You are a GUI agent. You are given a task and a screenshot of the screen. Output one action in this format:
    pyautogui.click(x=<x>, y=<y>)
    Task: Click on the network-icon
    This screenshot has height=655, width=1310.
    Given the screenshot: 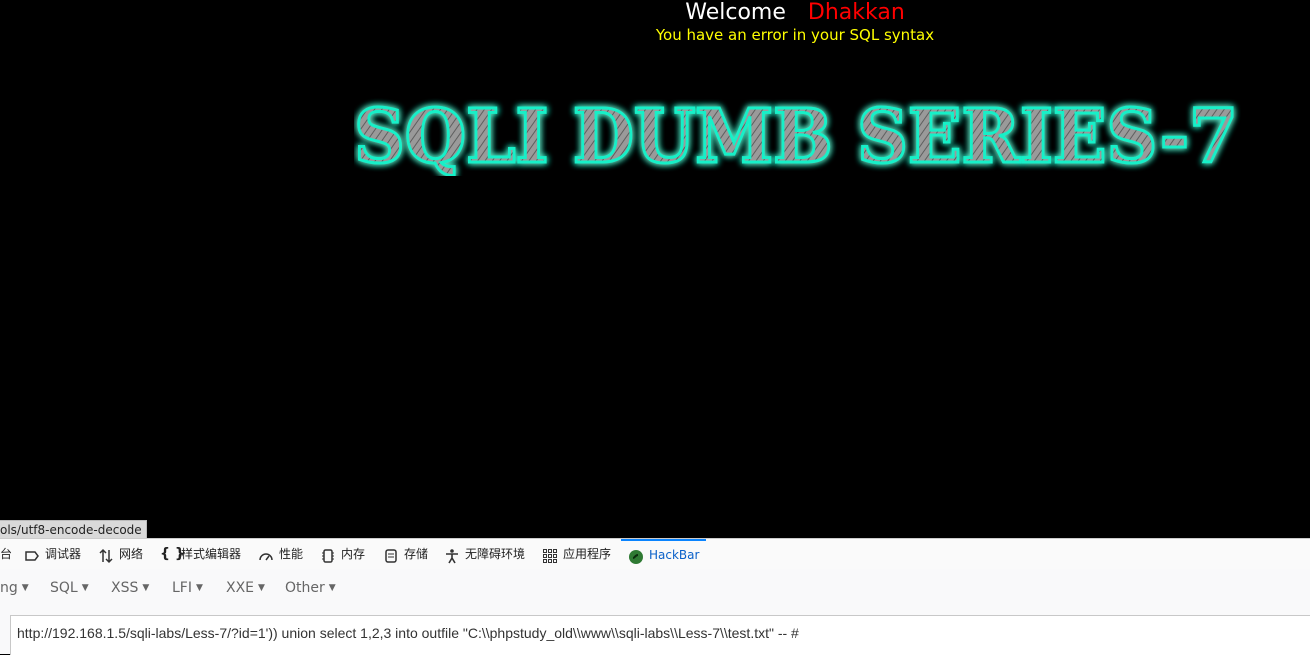 What is the action you would take?
    pyautogui.click(x=106, y=555)
    